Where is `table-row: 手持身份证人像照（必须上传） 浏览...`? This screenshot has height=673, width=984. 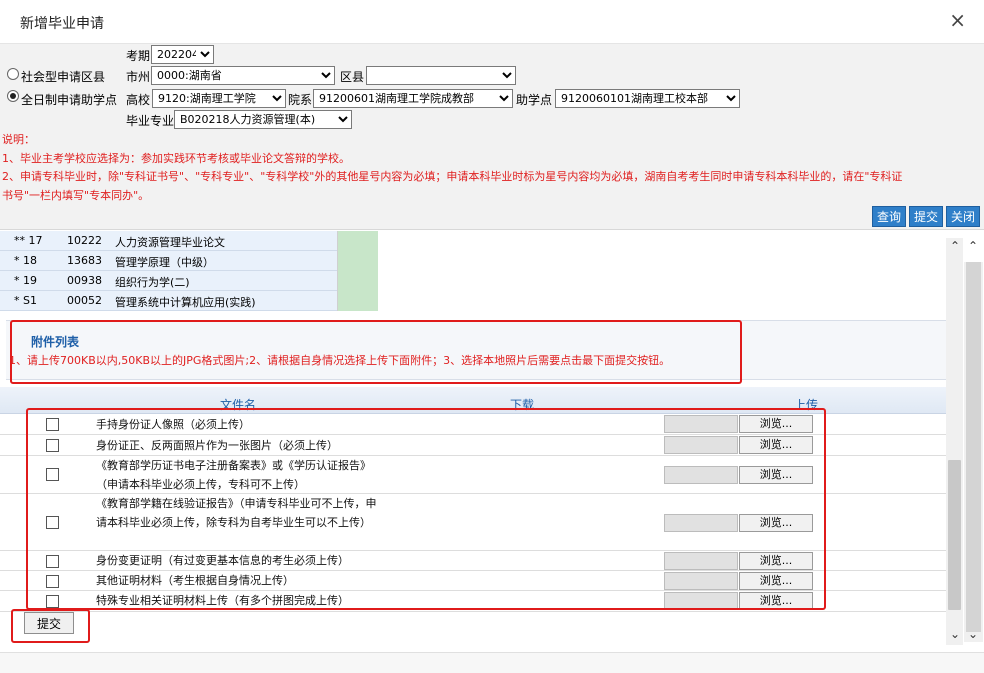 table-row: 手持身份证人像照（必须上传） 浏览... is located at coordinates (473, 424).